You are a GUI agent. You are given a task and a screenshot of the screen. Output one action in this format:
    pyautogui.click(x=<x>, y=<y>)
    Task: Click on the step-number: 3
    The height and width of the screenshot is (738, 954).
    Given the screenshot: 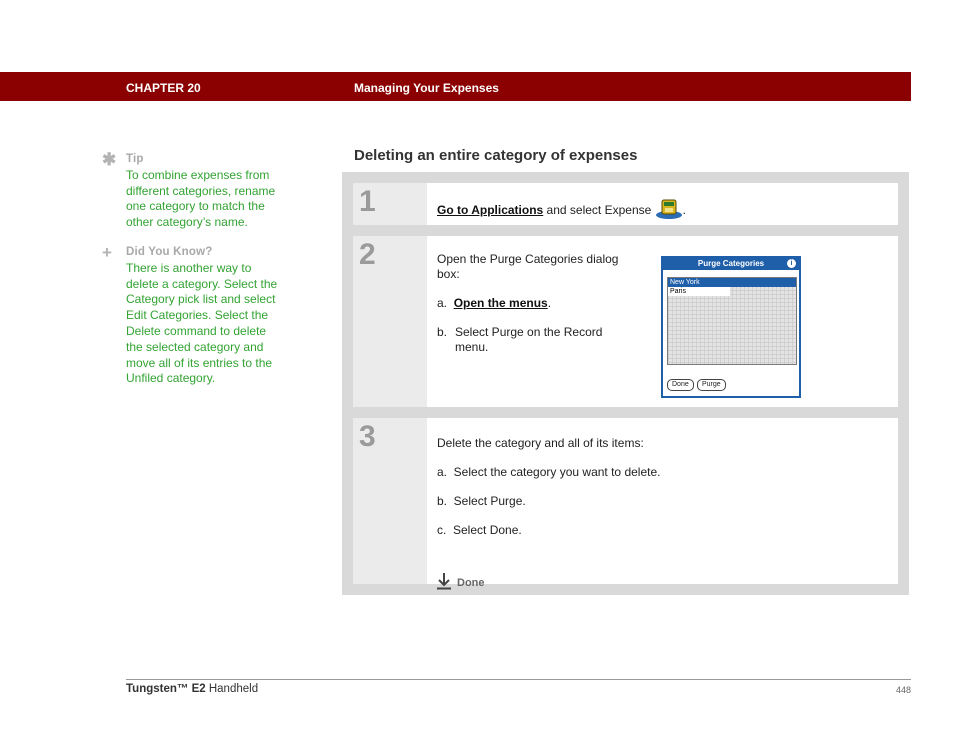 What is the action you would take?
    pyautogui.click(x=367, y=436)
    